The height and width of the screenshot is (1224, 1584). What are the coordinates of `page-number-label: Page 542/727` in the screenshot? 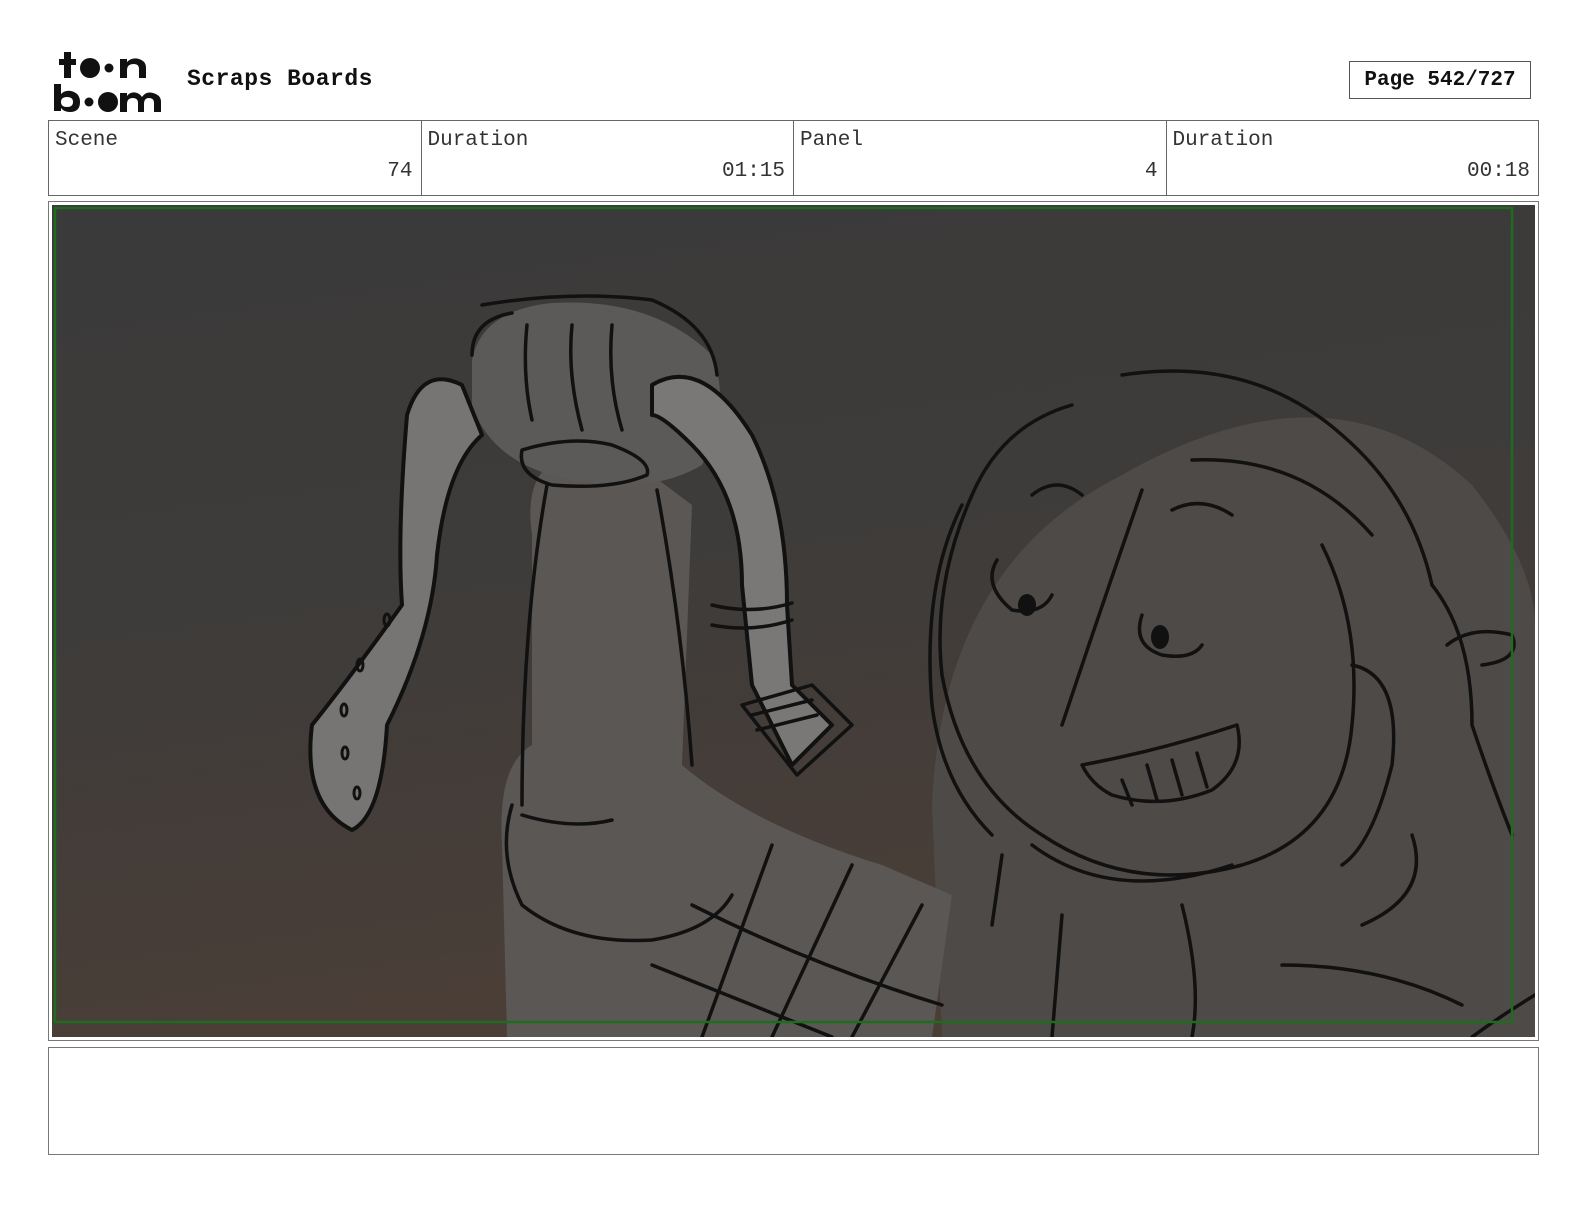 It's located at (1440, 80).